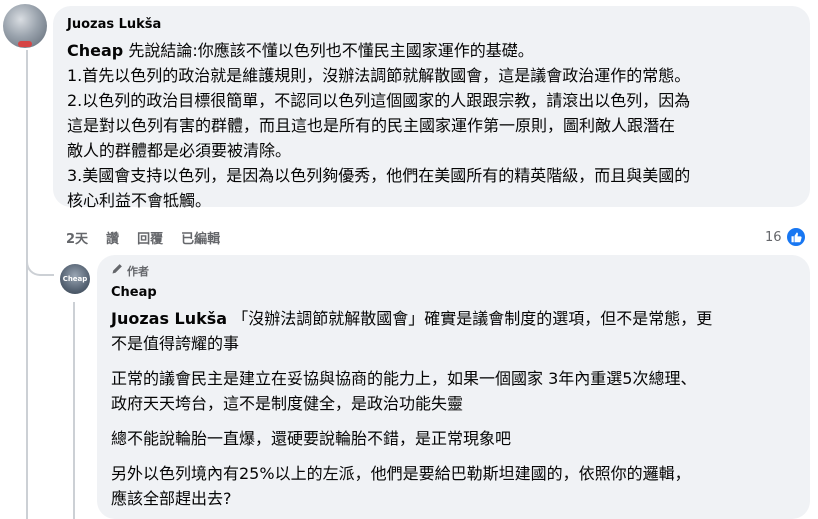 Image resolution: width=818 pixels, height=519 pixels. Describe the element at coordinates (112, 237) in the screenshot. I see `like-button: 讚` at that location.